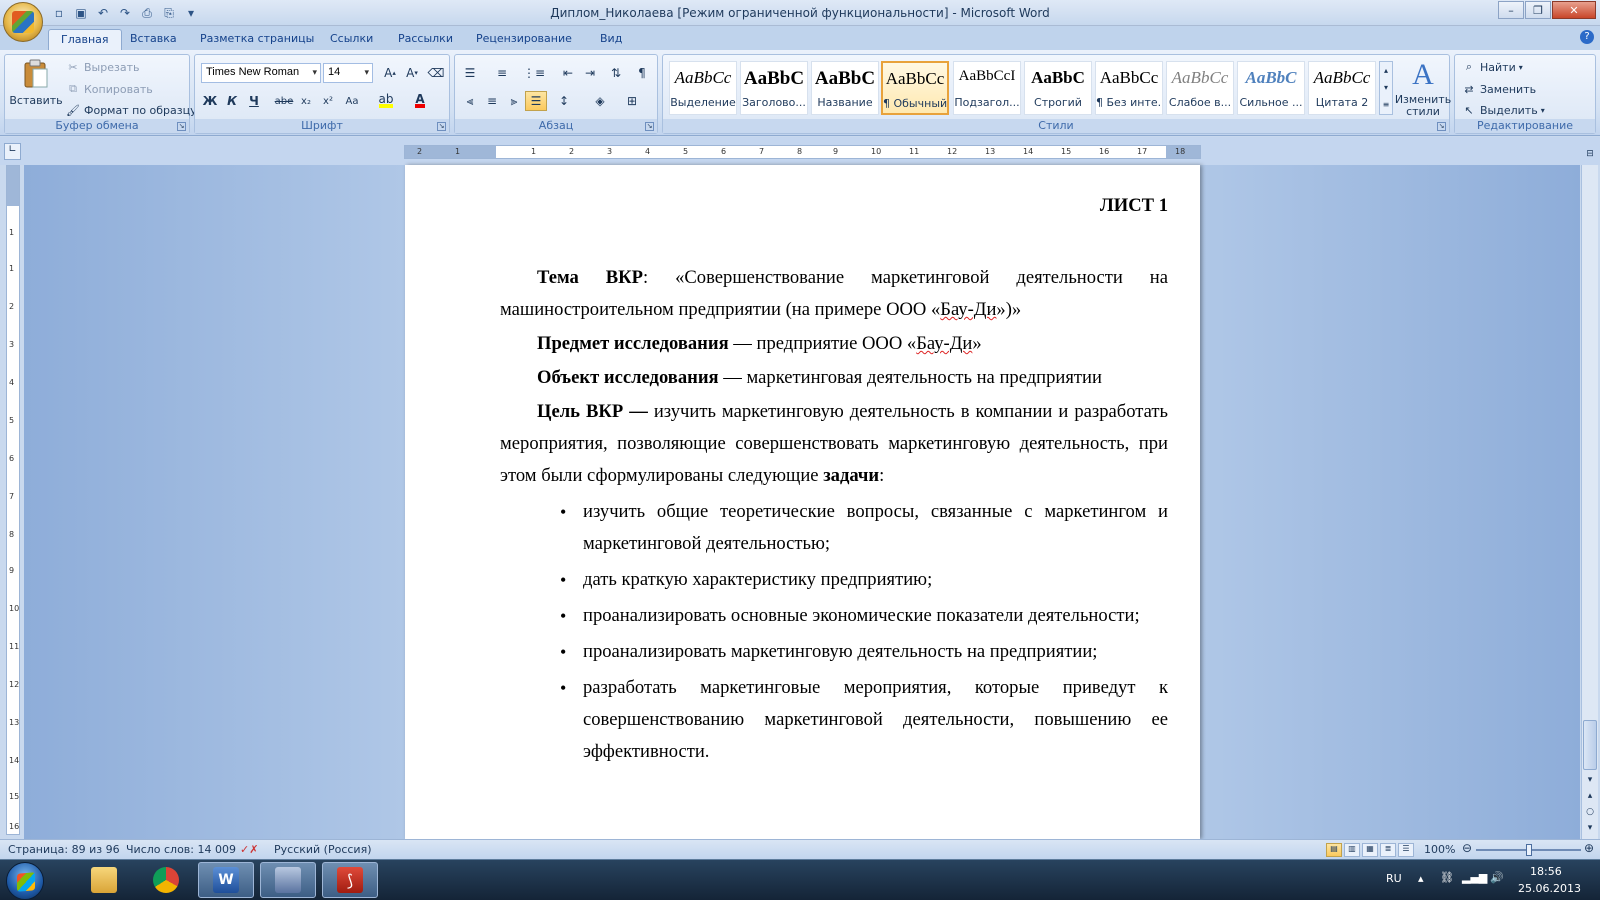 The width and height of the screenshot is (1600, 900). Describe the element at coordinates (1386, 88) in the screenshot. I see `styles-scroll: ▴ ▾ ≡` at that location.